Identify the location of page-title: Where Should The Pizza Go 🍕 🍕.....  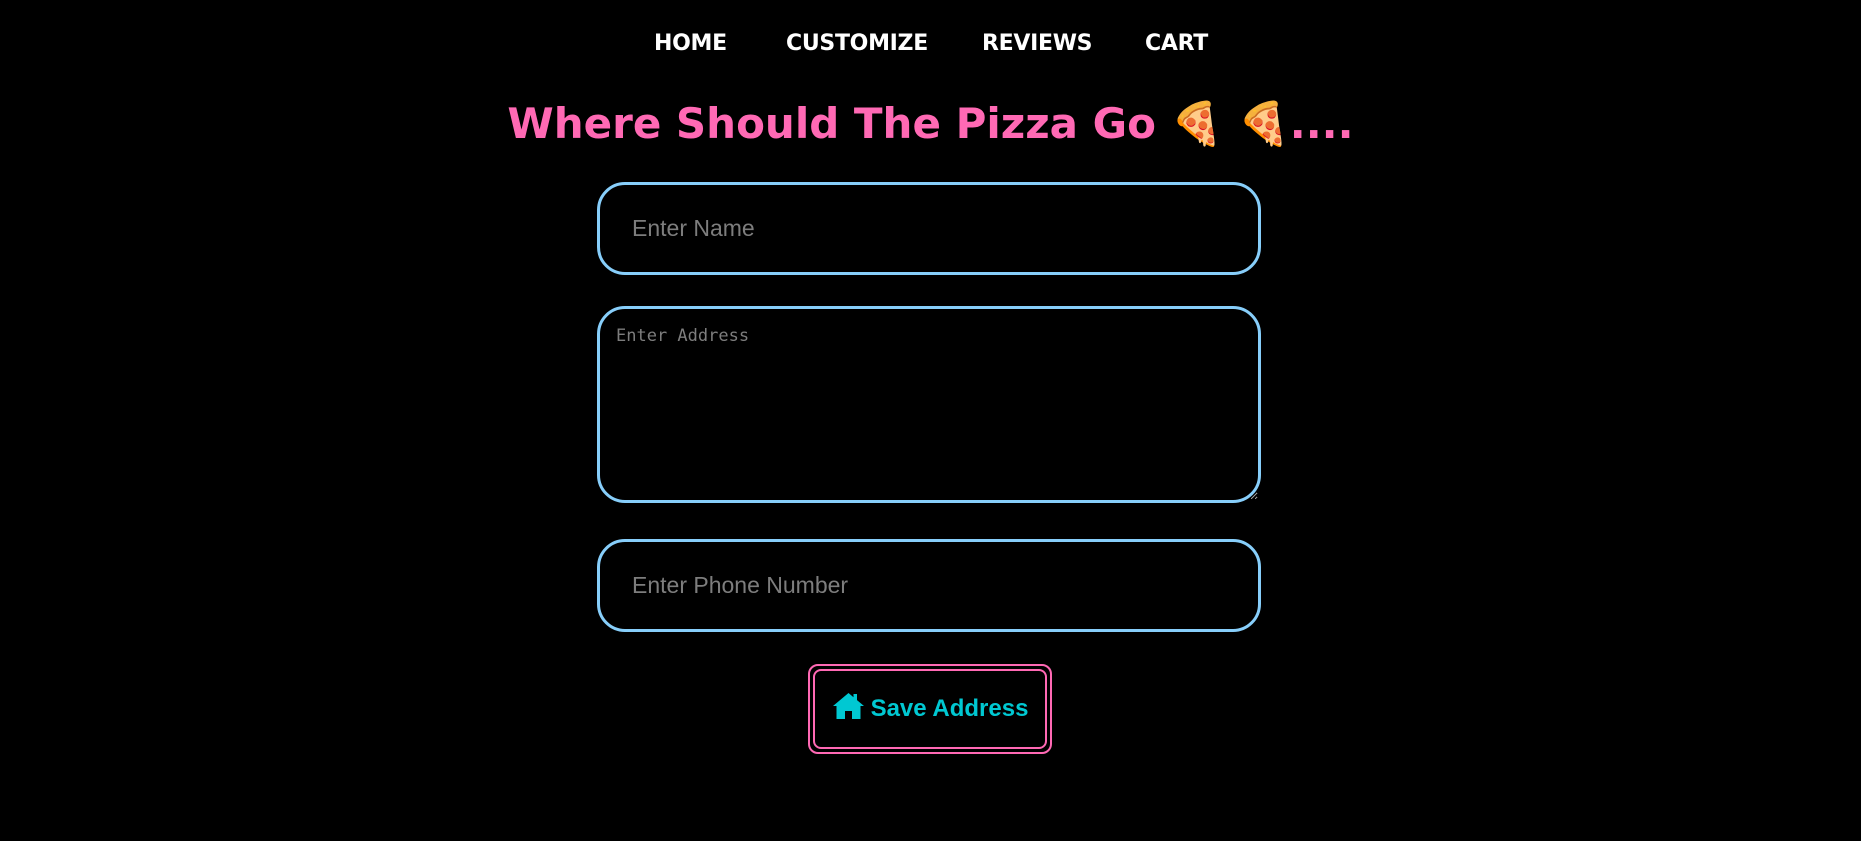
(930, 123).